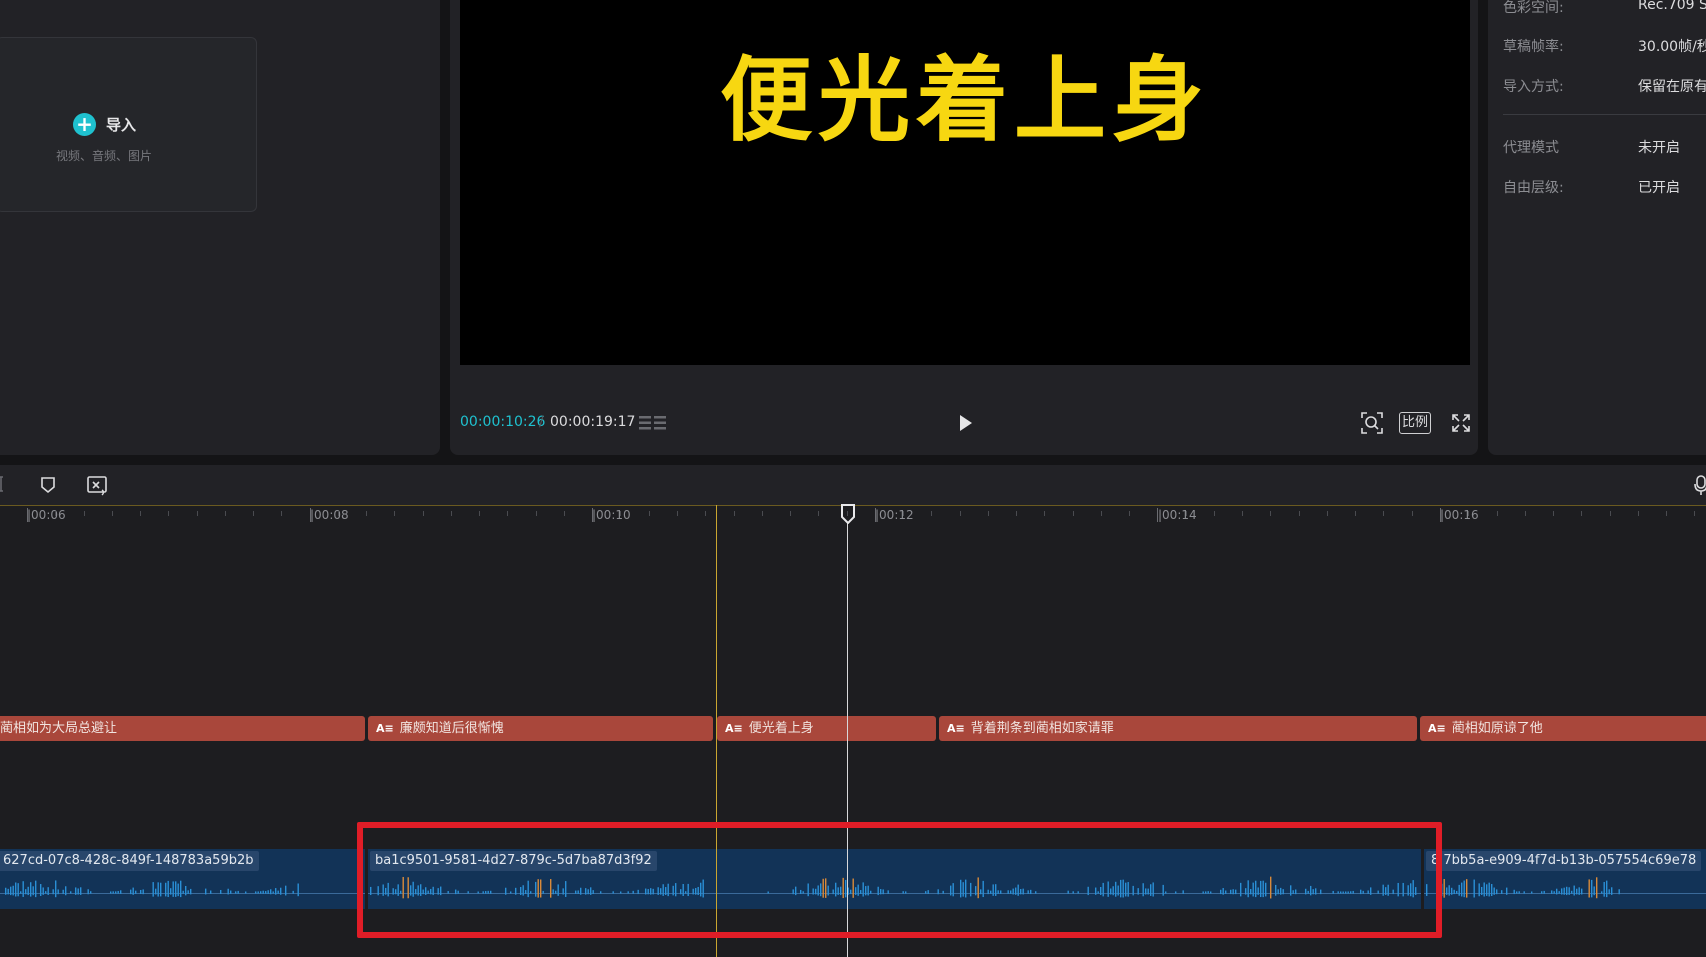 This screenshot has height=957, width=1706. Describe the element at coordinates (48, 485) in the screenshot. I see `marker-icon` at that location.